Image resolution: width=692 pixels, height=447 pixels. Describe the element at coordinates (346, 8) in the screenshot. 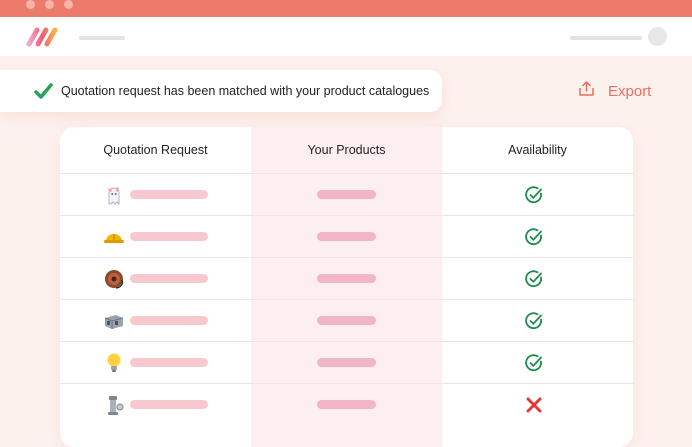

I see `window-titlebar` at that location.